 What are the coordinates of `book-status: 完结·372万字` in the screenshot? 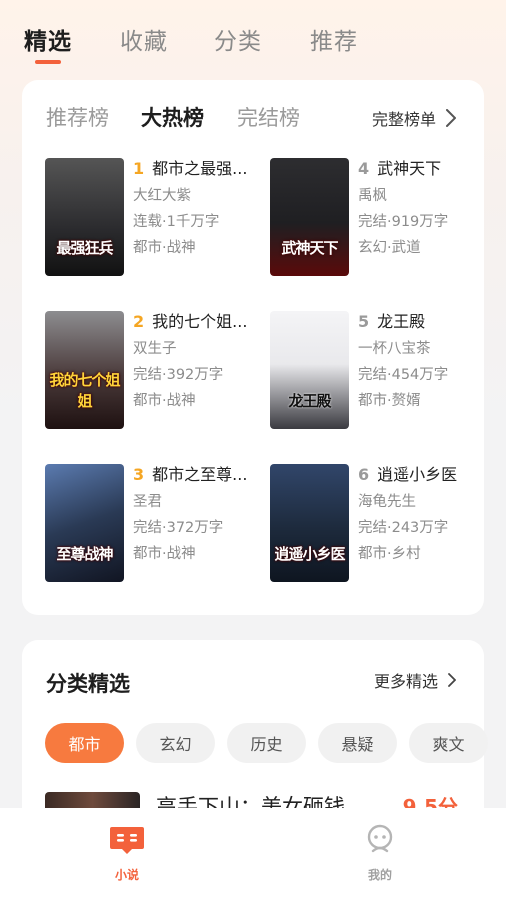 It's located at (178, 528).